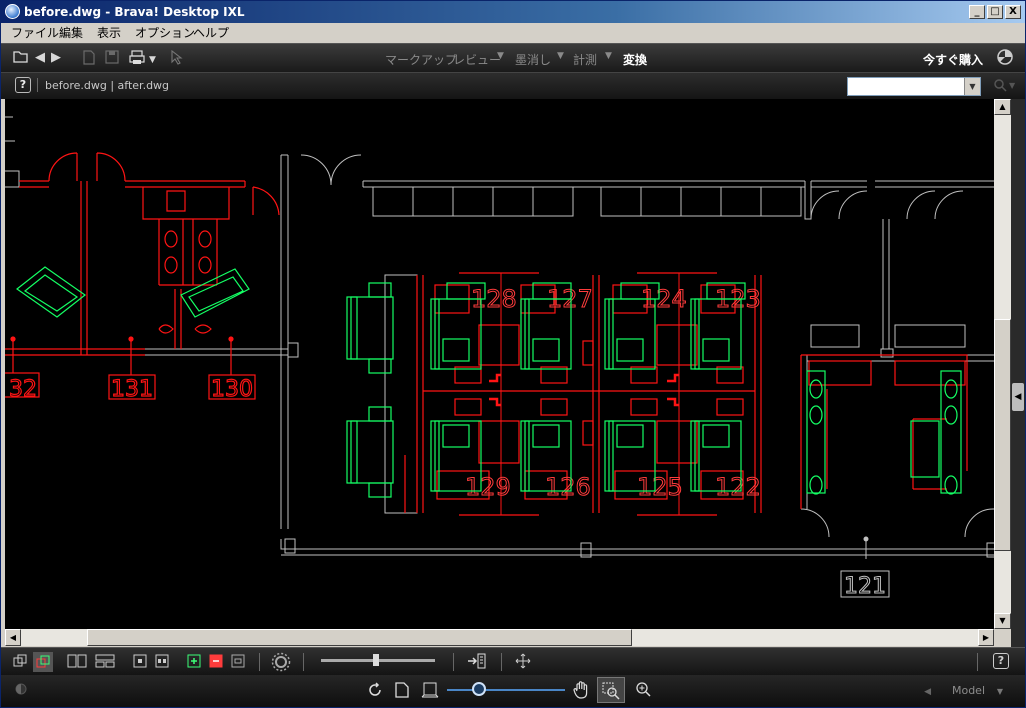 This screenshot has width=1026, height=708. Describe the element at coordinates (211, 33) in the screenshot. I see `menu-help: ヘルプ` at that location.